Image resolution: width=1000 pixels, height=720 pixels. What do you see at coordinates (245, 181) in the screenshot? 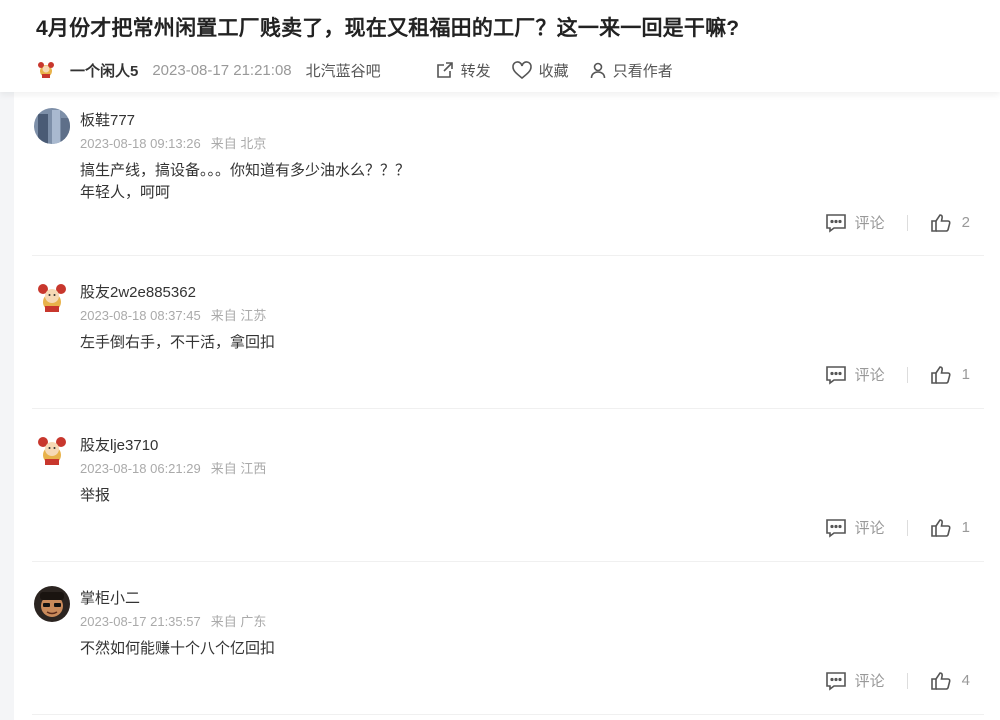
I see `comment-text: 搞生产线，搞设备。。。你知道有多少油水么？？？ 年轻人，呵呵` at bounding box center [245, 181].